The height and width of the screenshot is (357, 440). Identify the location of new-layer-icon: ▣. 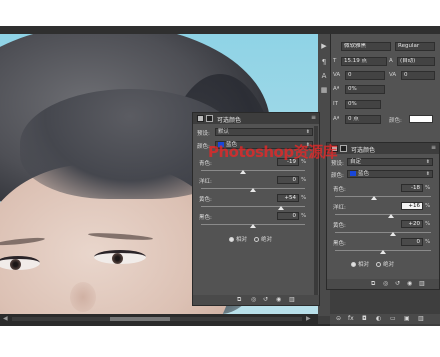
(407, 318).